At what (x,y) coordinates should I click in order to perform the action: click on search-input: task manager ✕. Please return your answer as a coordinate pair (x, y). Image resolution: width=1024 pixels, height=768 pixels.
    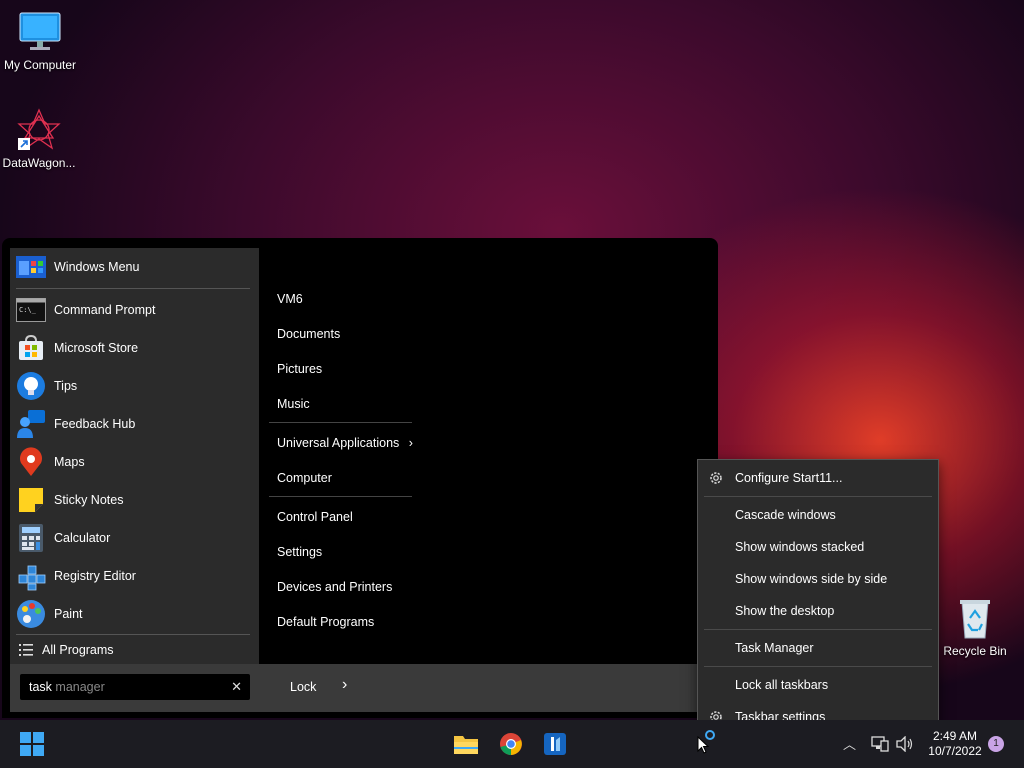
    Looking at the image, I should click on (135, 687).